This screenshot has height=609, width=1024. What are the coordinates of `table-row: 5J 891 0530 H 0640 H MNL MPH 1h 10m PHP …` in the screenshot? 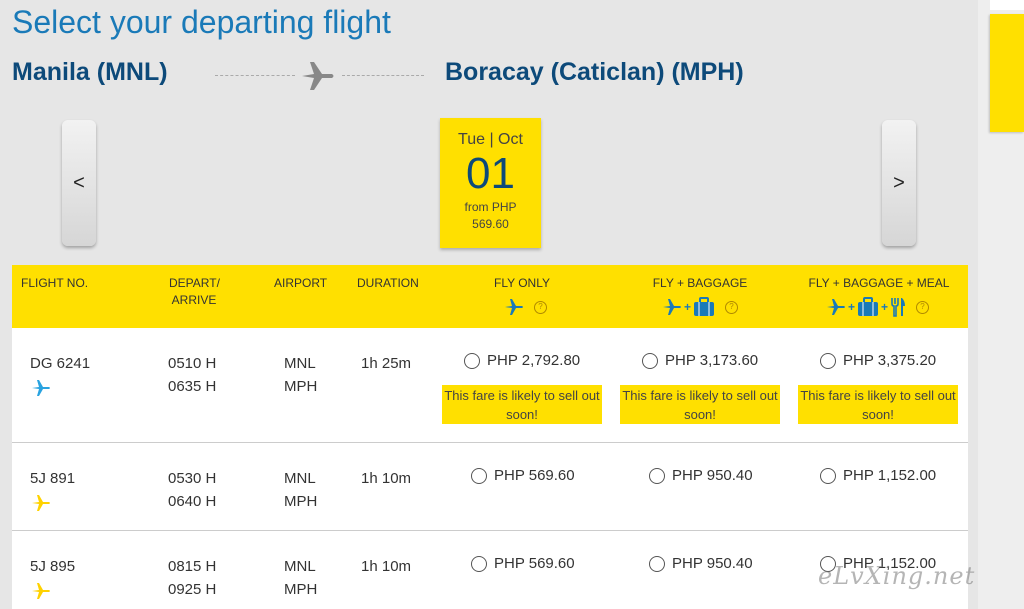 It's located at (490, 487).